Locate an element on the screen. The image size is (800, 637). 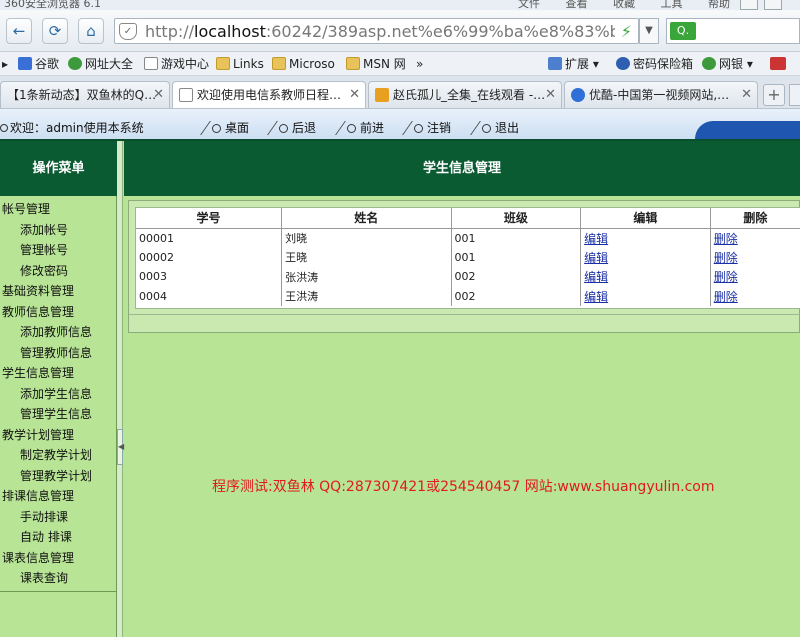
menu-category-basic-data: 基础资料管理 is located at coordinates (58, 291).